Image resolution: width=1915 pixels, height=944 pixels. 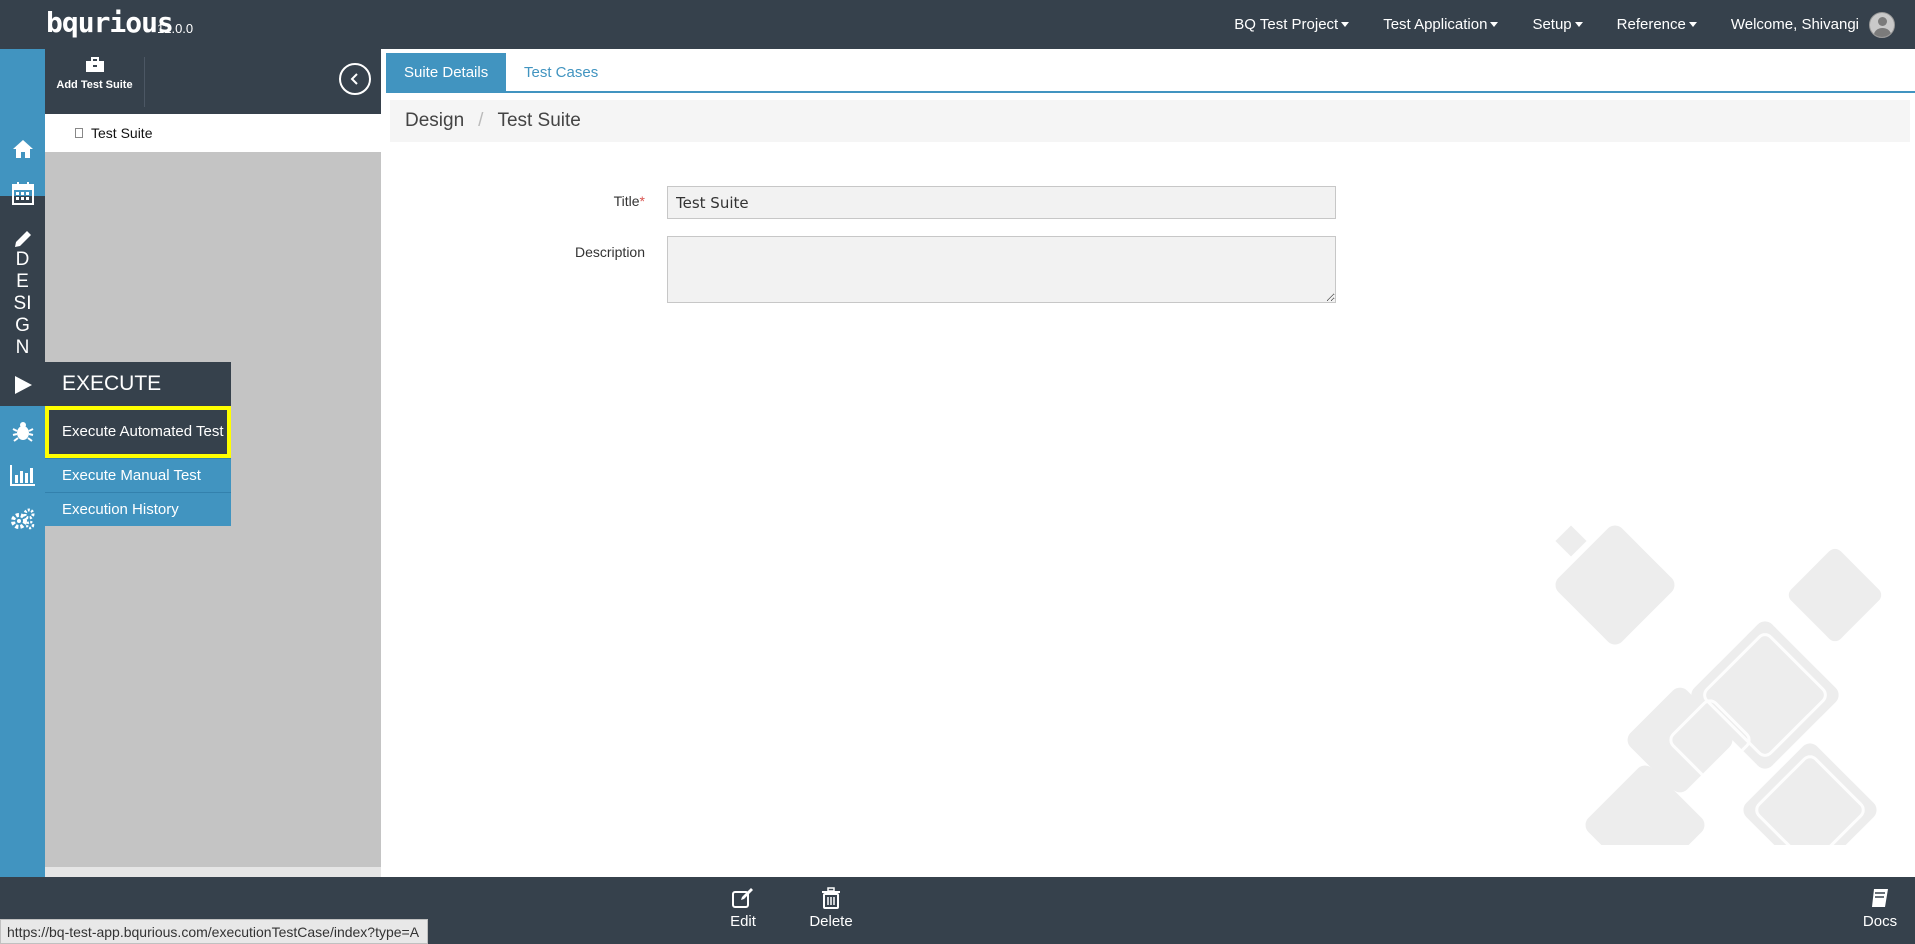 What do you see at coordinates (446, 72) in the screenshot?
I see `tab-suite-details: Suite Details` at bounding box center [446, 72].